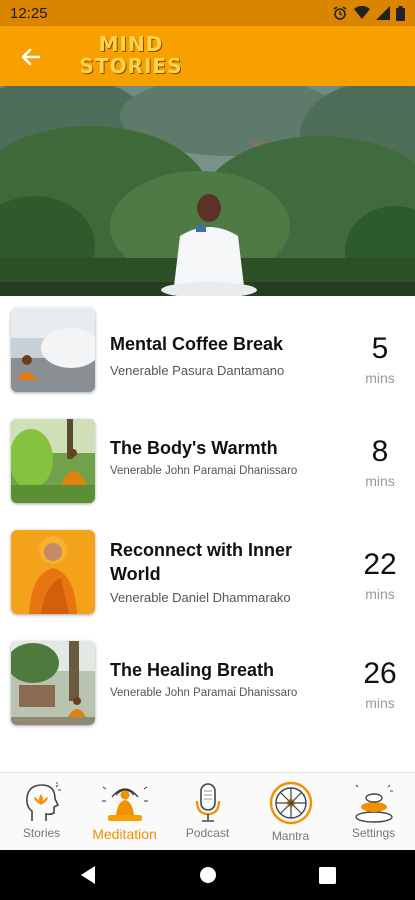 The height and width of the screenshot is (900, 415). What do you see at coordinates (43, 801) in the screenshot?
I see `head-lotus-icon` at bounding box center [43, 801].